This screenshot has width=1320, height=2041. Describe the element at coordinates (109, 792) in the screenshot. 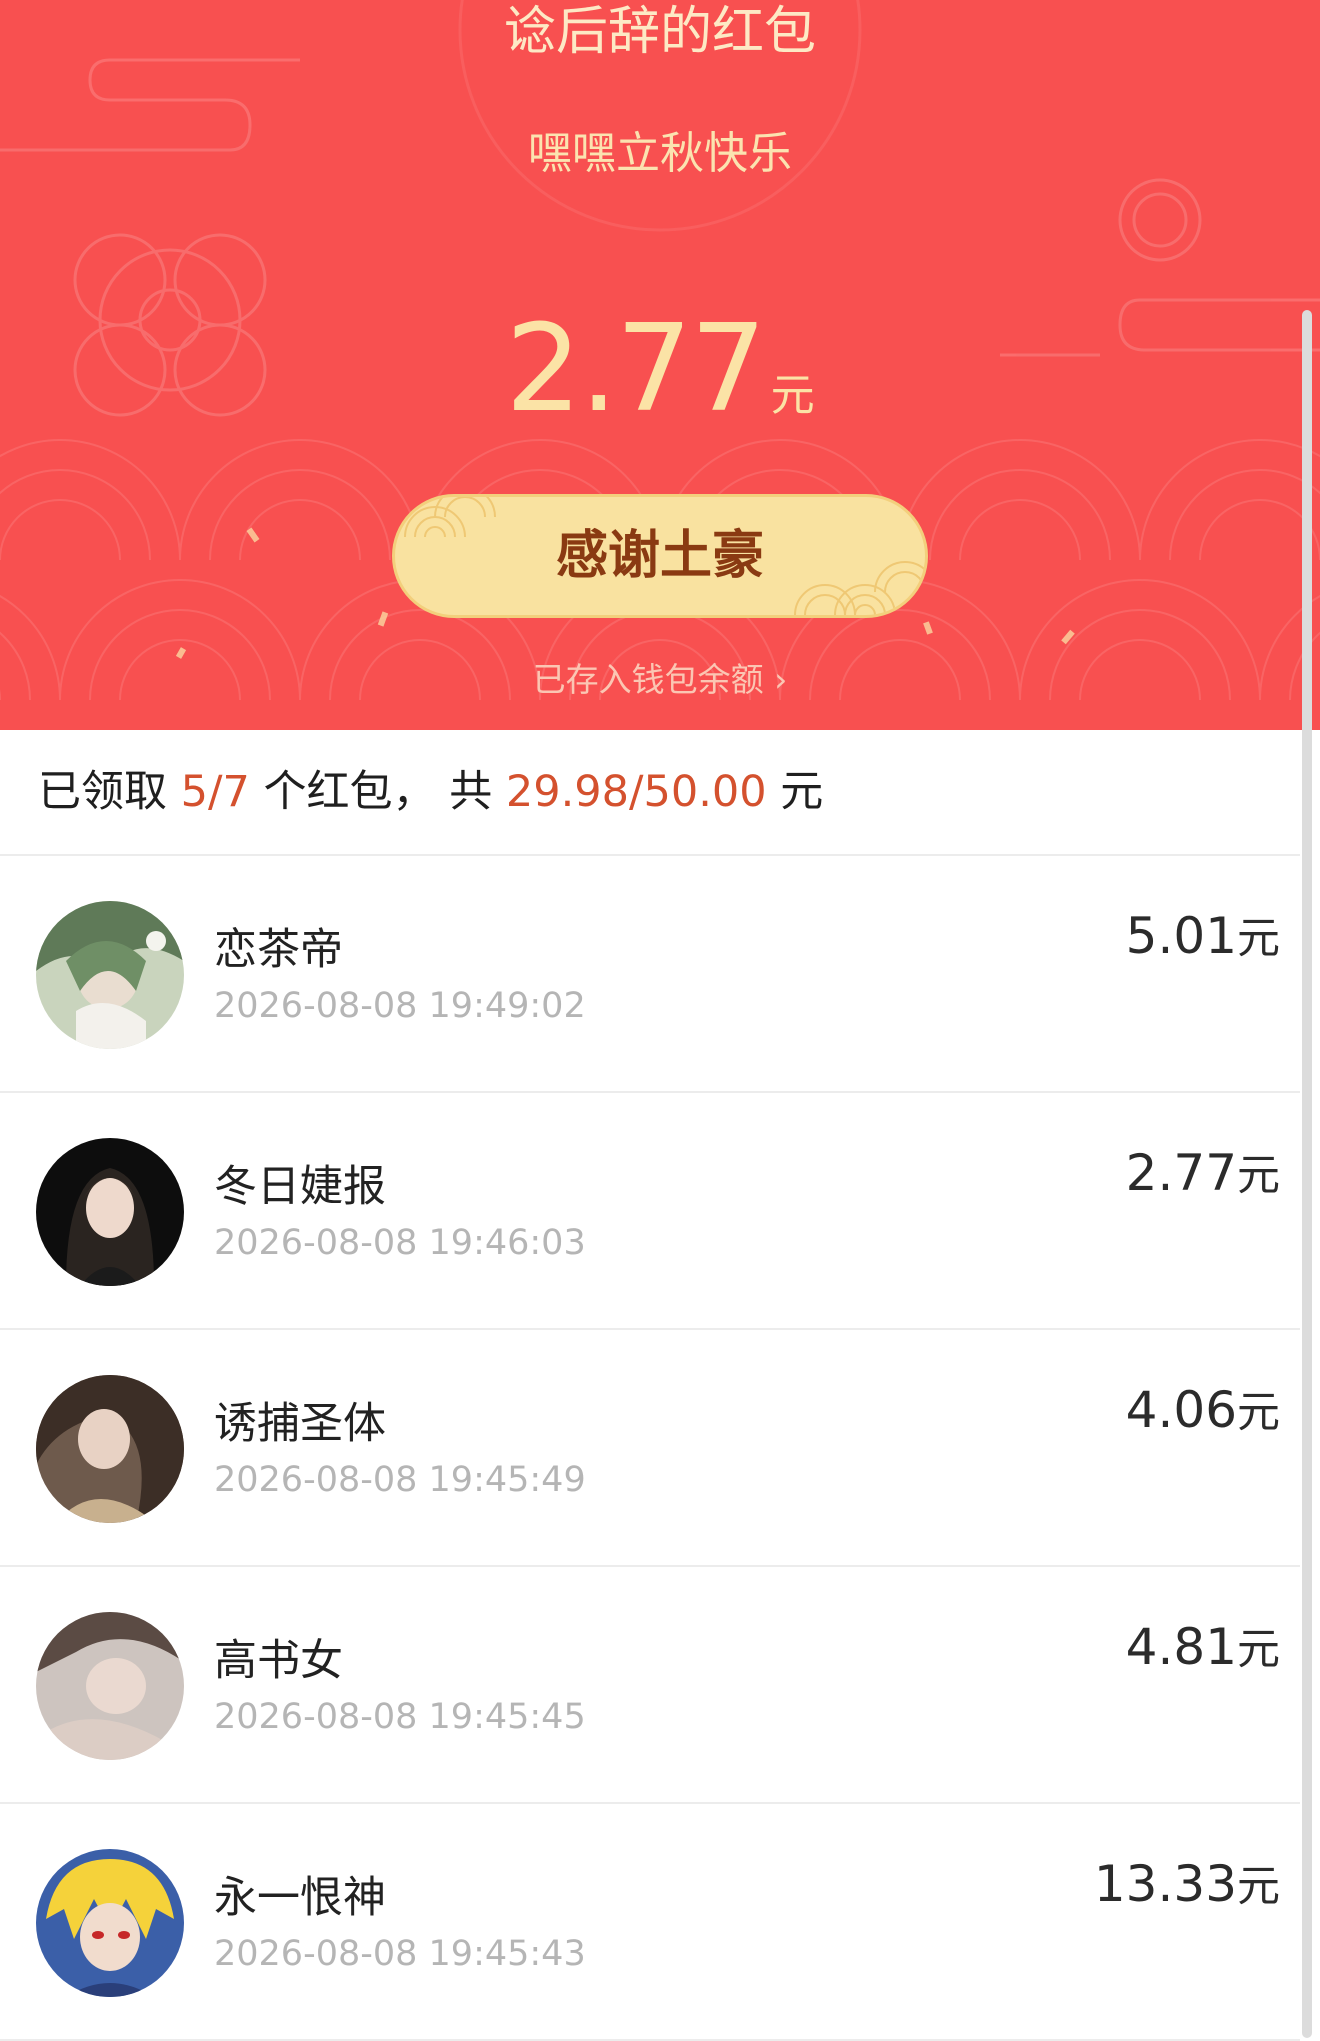

I see `summary-prefix: 已领取` at that location.